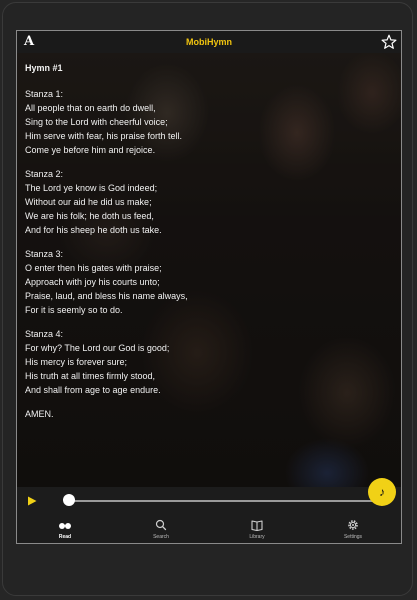 The height and width of the screenshot is (600, 417). What do you see at coordinates (44, 94) in the screenshot?
I see `stanza-label: Stanza 1:` at bounding box center [44, 94].